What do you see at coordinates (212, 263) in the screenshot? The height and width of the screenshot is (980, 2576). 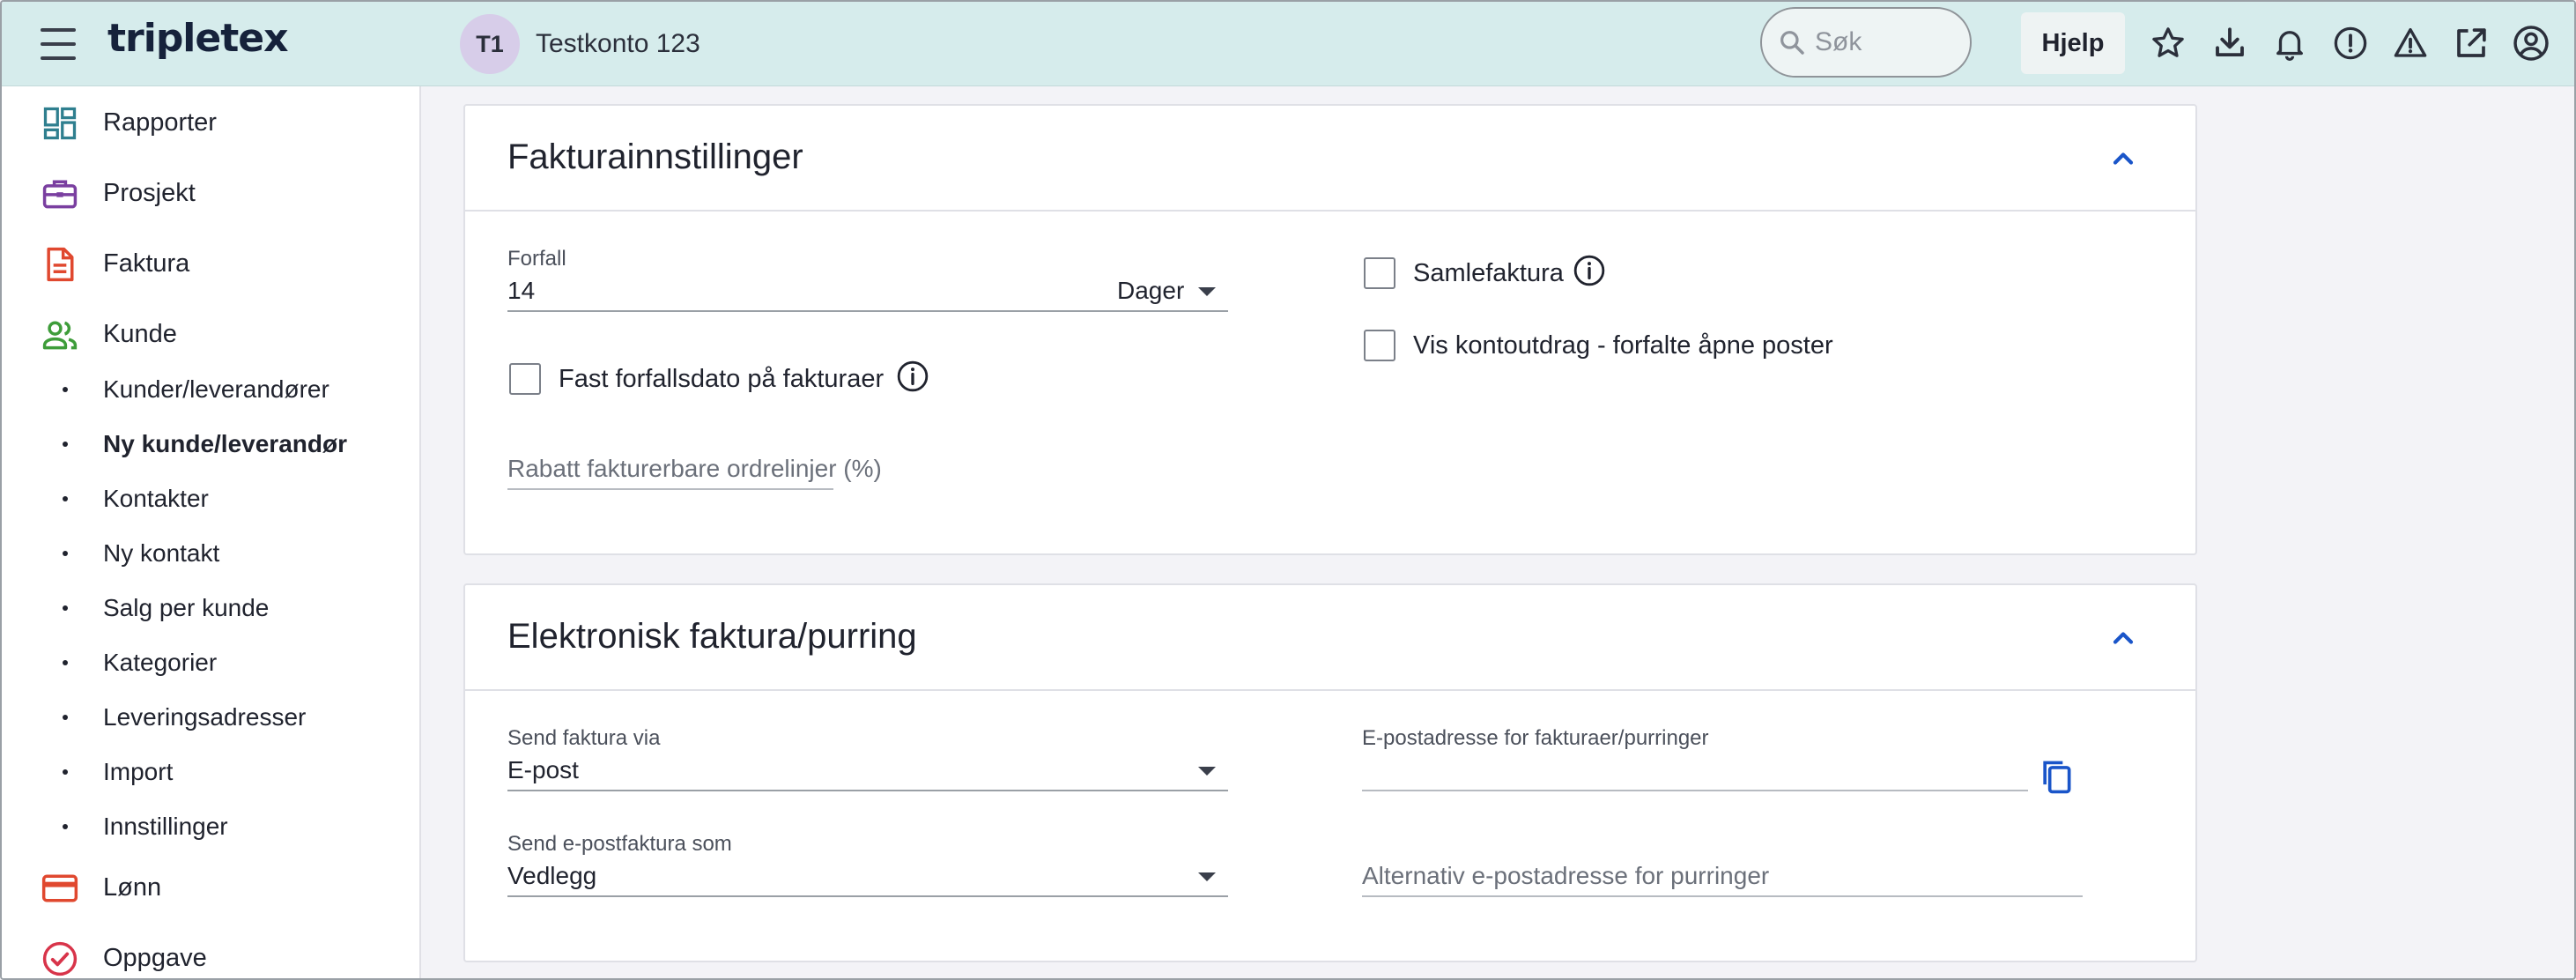 I see `sidebar-item-faktura: Faktura` at bounding box center [212, 263].